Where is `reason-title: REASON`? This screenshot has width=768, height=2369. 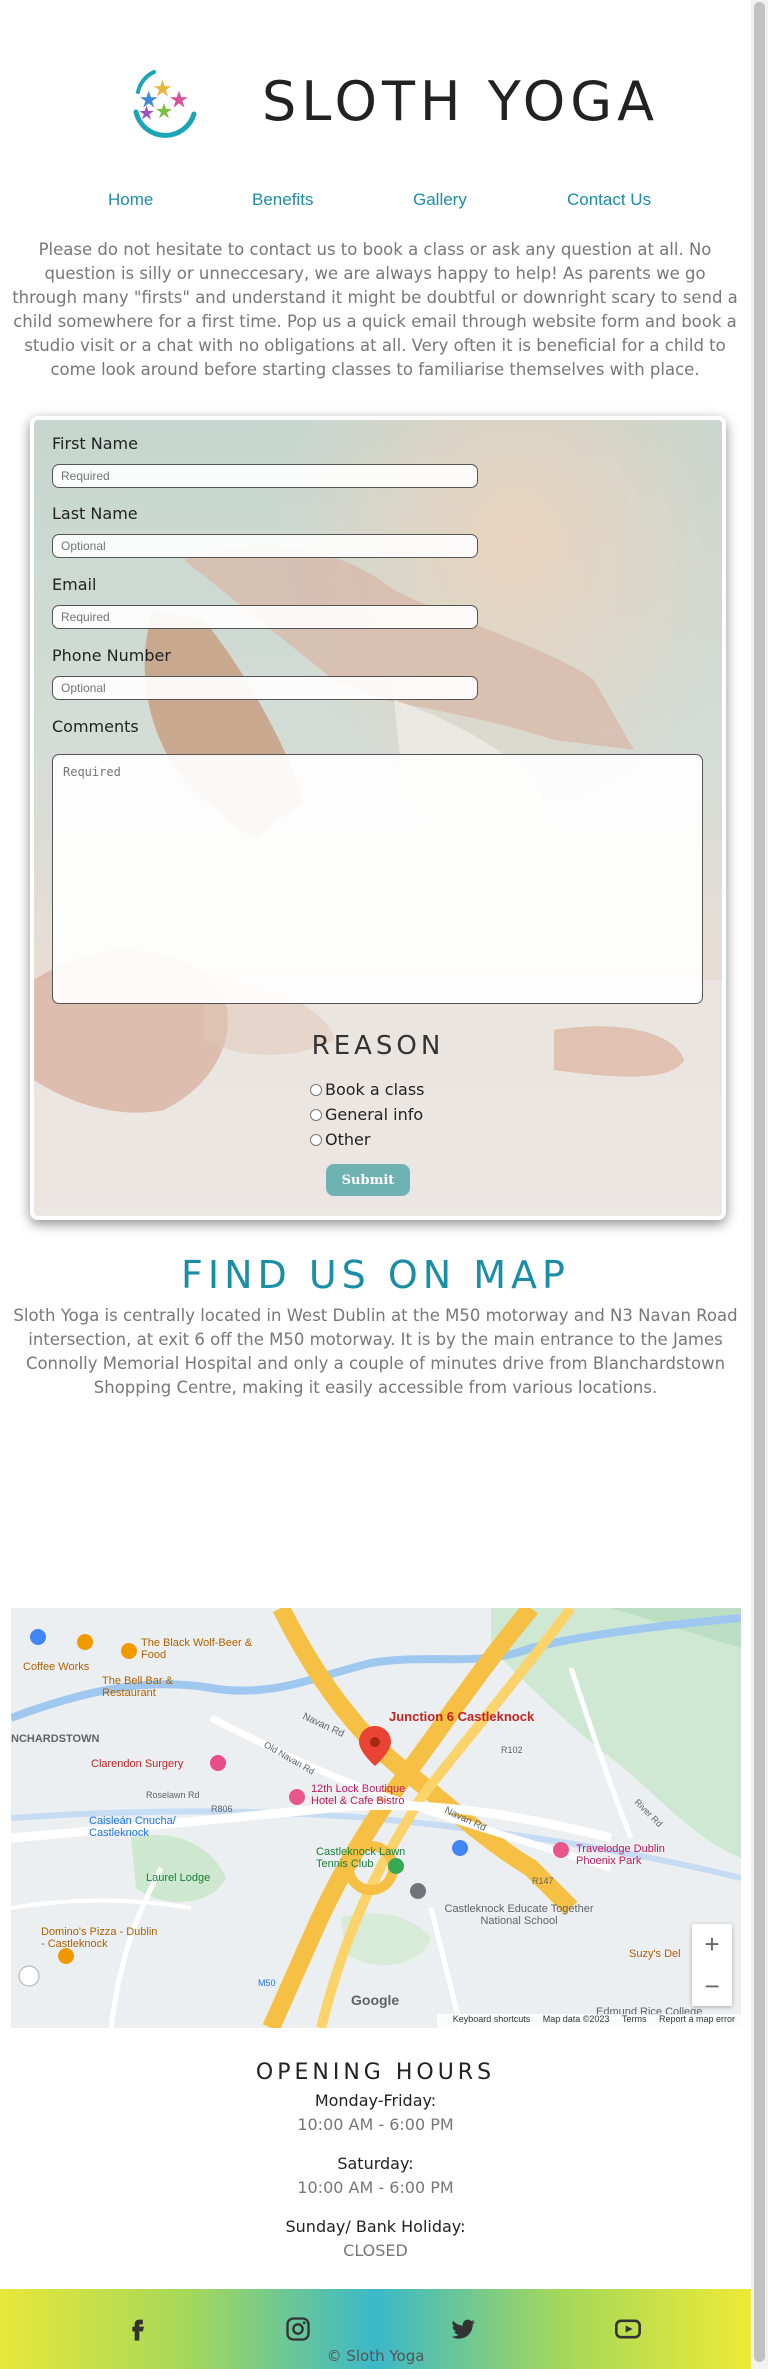 reason-title: REASON is located at coordinates (378, 1046).